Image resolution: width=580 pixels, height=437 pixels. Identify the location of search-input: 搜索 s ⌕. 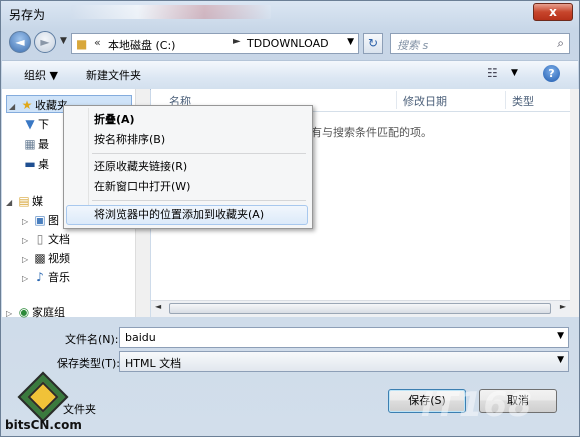
(480, 43).